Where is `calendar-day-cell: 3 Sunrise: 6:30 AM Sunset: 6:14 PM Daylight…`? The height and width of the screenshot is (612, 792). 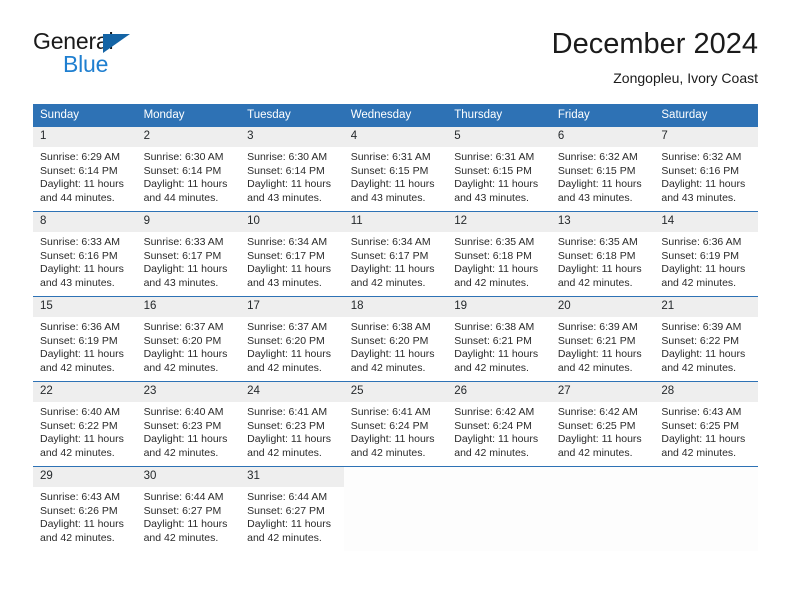
calendar-day-cell: 3 Sunrise: 6:30 AM Sunset: 6:14 PM Daylight… is located at coordinates (292, 169).